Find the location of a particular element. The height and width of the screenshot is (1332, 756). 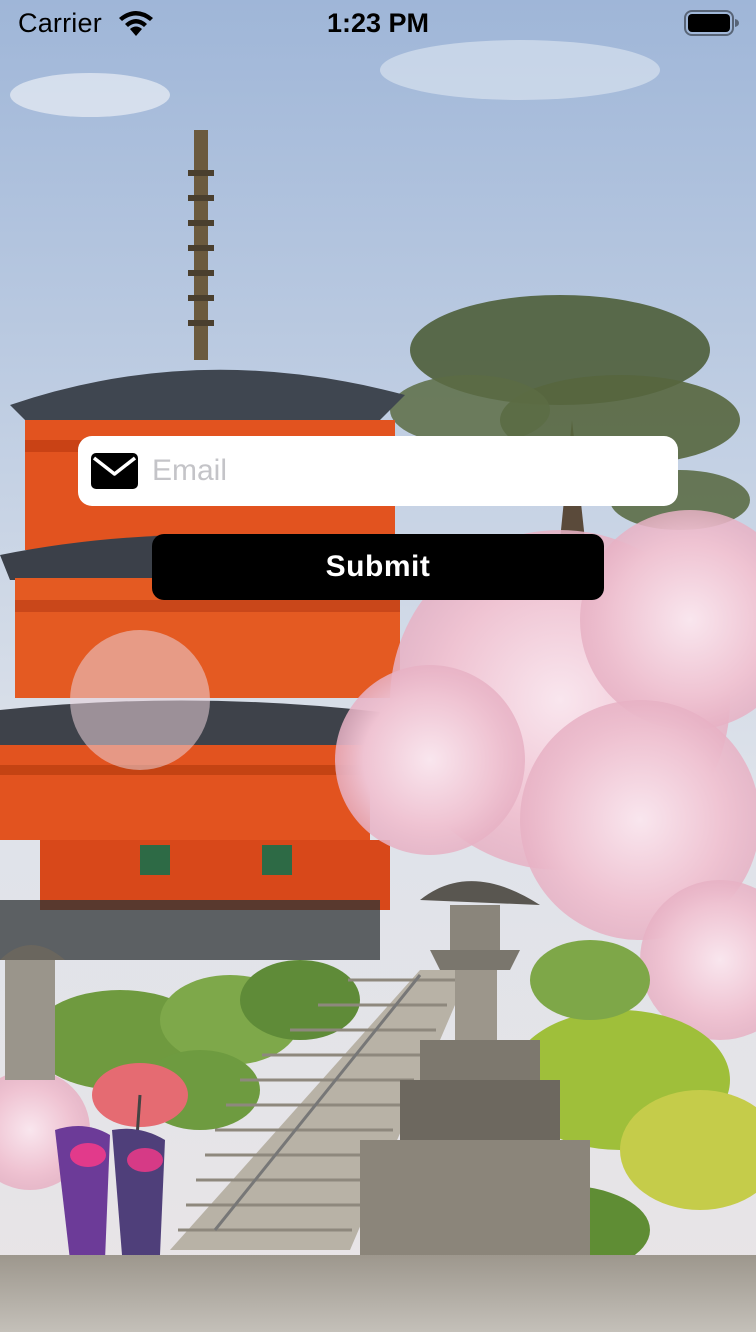

email-field is located at coordinates (378, 471).